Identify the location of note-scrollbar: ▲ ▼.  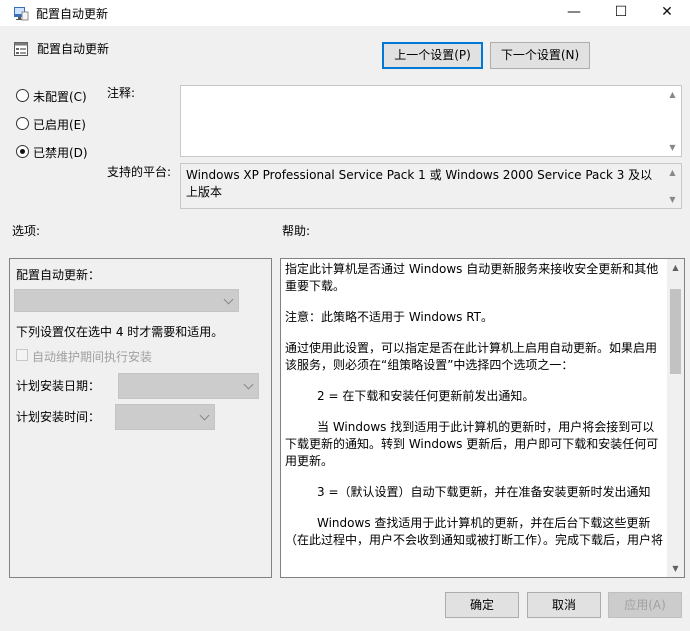
(672, 121).